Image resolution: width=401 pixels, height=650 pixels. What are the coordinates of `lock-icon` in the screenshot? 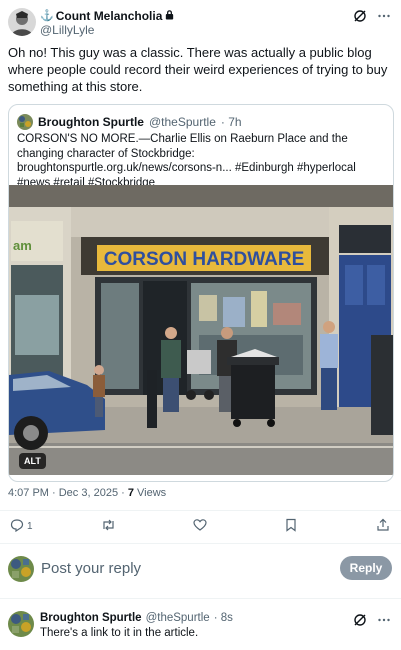 It's located at (169, 16).